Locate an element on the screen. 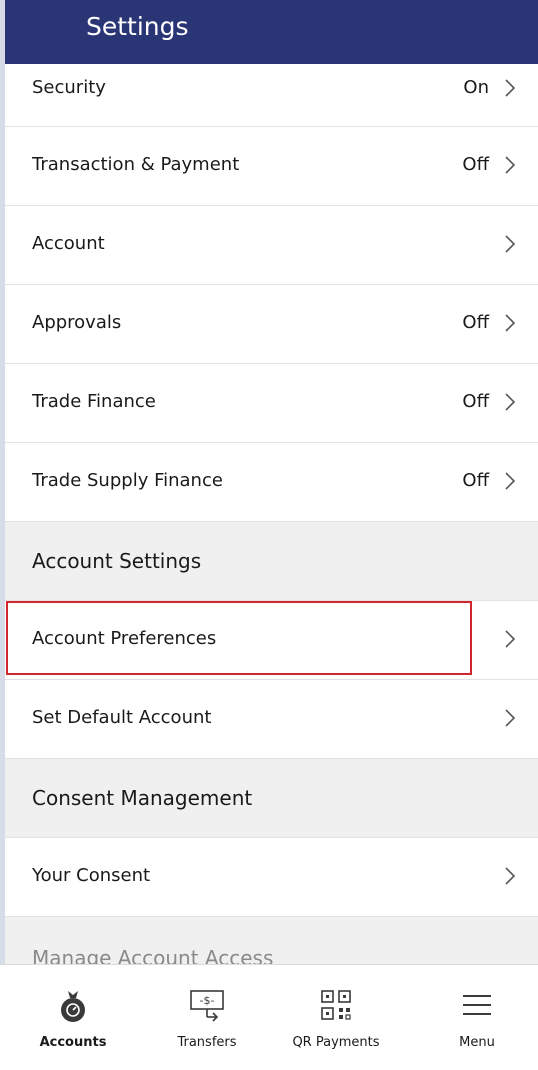  section-header-consent-management: Consent Management is located at coordinates (271, 798).